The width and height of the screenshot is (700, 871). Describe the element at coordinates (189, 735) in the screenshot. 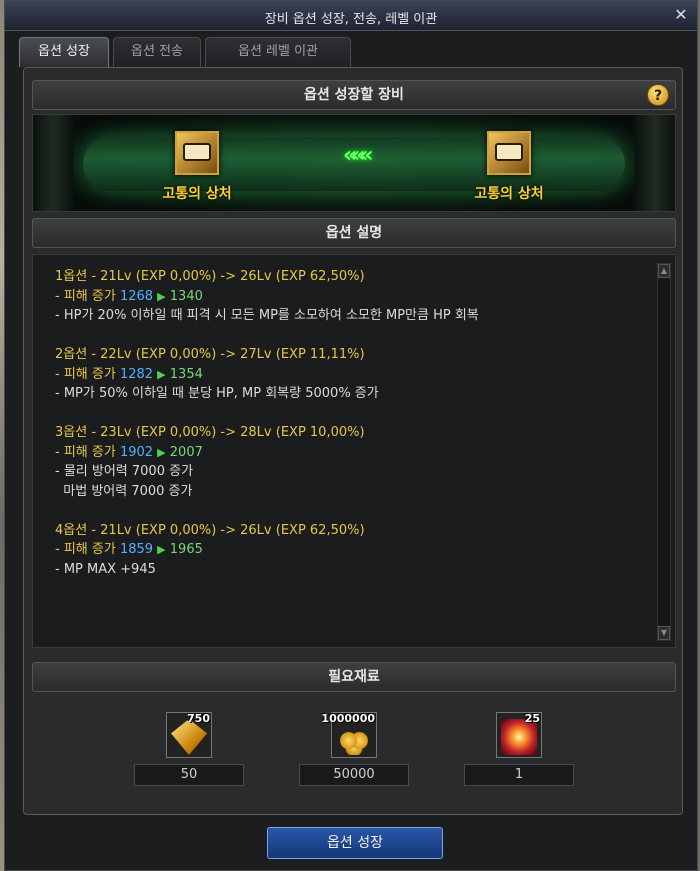

I see `material-slot: 750` at that location.